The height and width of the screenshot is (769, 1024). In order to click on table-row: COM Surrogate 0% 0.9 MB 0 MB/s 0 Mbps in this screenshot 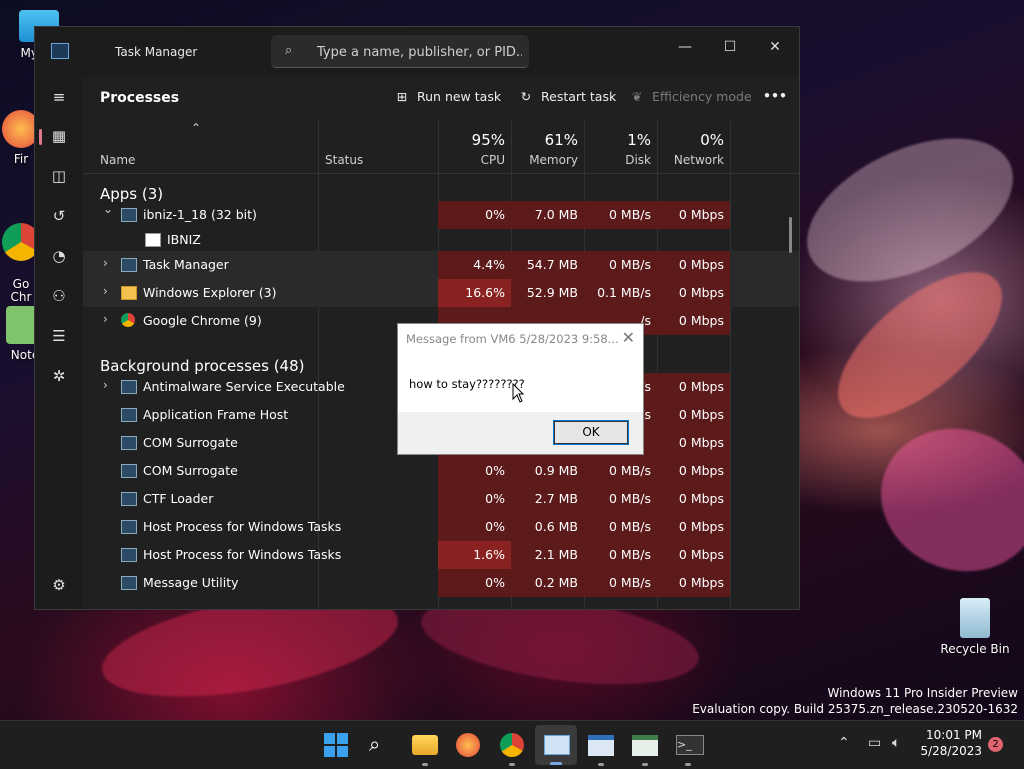, I will do `click(441, 471)`.